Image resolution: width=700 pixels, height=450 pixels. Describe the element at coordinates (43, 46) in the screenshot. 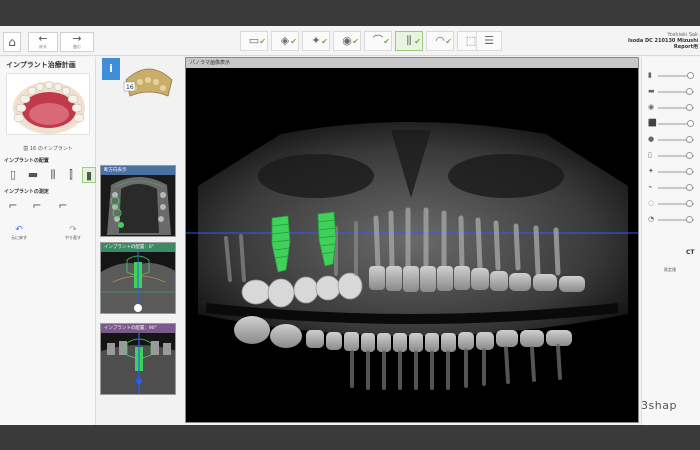

I see `back-label: 戻る` at that location.